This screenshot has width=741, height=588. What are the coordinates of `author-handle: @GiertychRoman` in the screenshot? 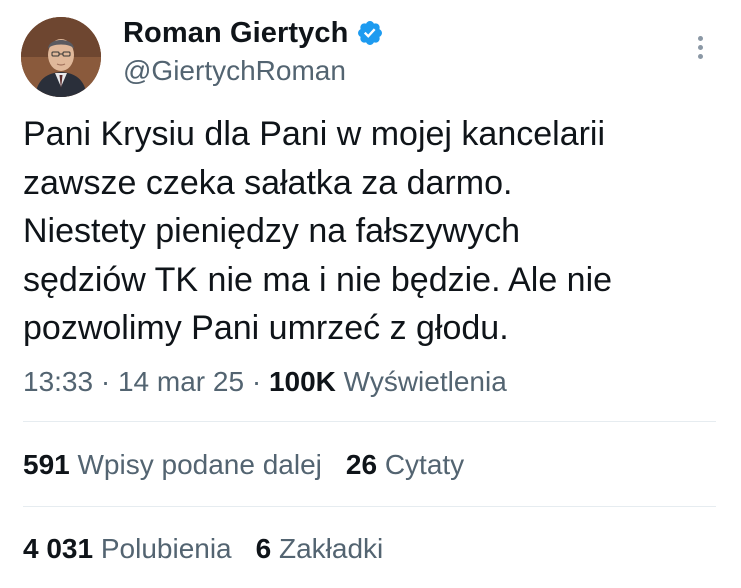 It's located at (234, 71).